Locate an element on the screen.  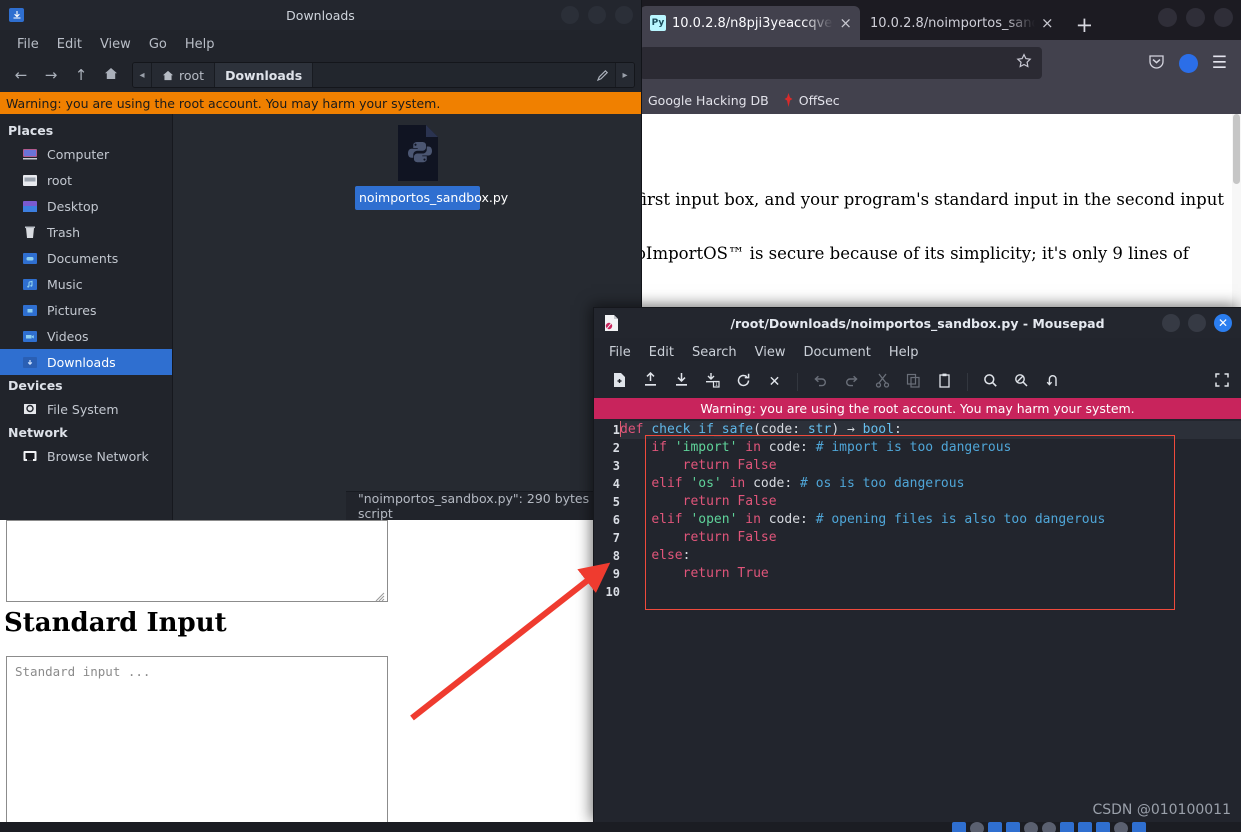
mp-menu-file: File is located at coordinates (620, 352).